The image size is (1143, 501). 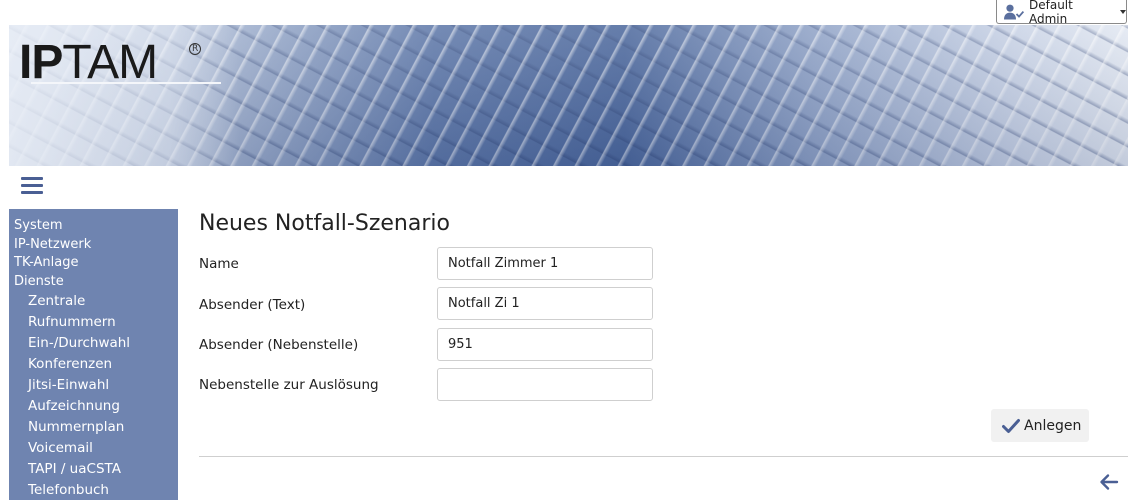 What do you see at coordinates (324, 223) in the screenshot?
I see `page-title: Neues Notfall-Szenario` at bounding box center [324, 223].